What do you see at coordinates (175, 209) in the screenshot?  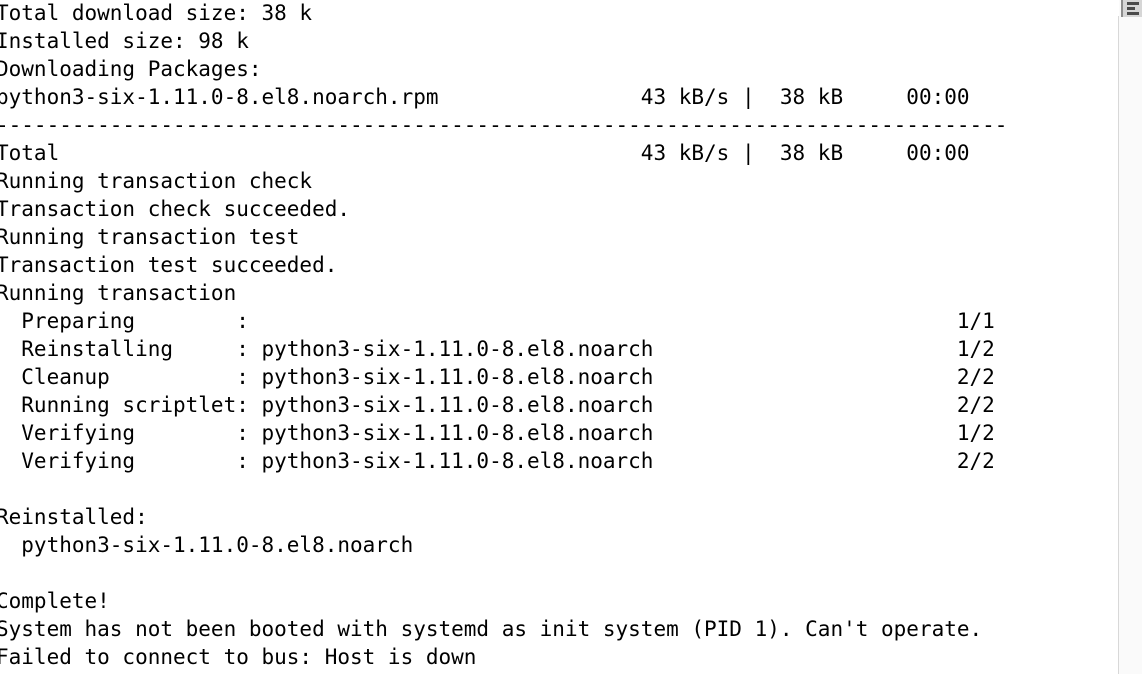 I see `terminal-line: Transaction check succeeded.` at bounding box center [175, 209].